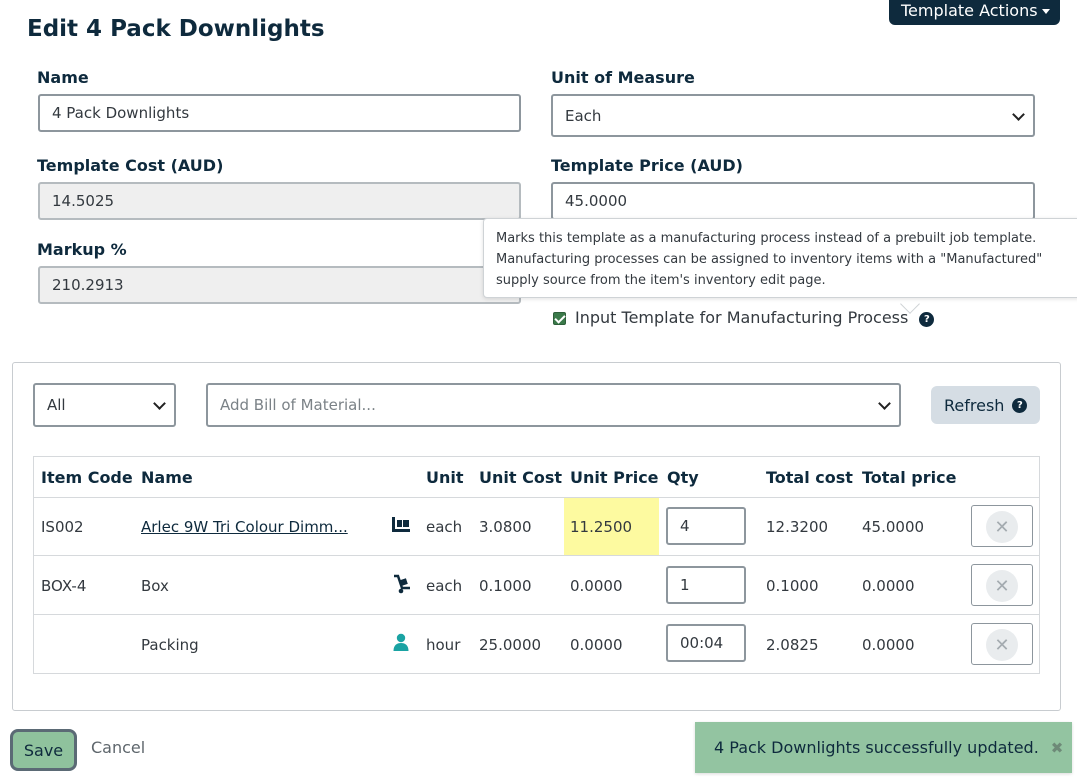 This screenshot has width=1077, height=780. I want to click on refresh-button: Refresh ?, so click(985, 405).